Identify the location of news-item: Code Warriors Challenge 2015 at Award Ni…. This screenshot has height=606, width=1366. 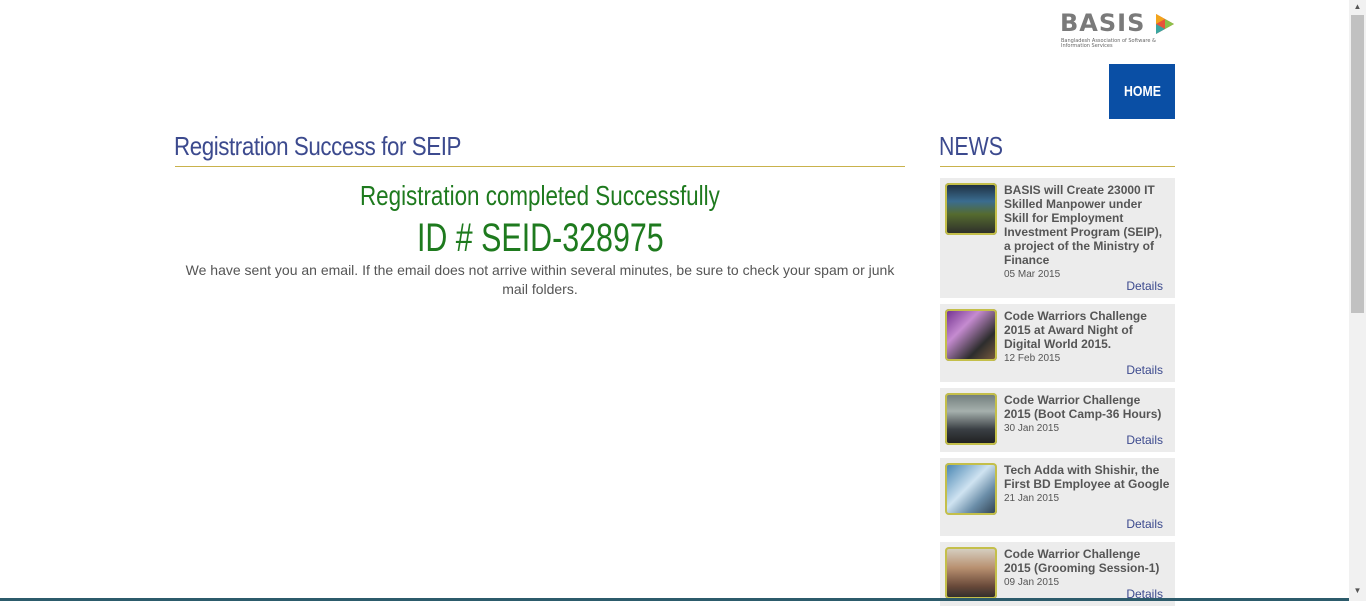
(1057, 343).